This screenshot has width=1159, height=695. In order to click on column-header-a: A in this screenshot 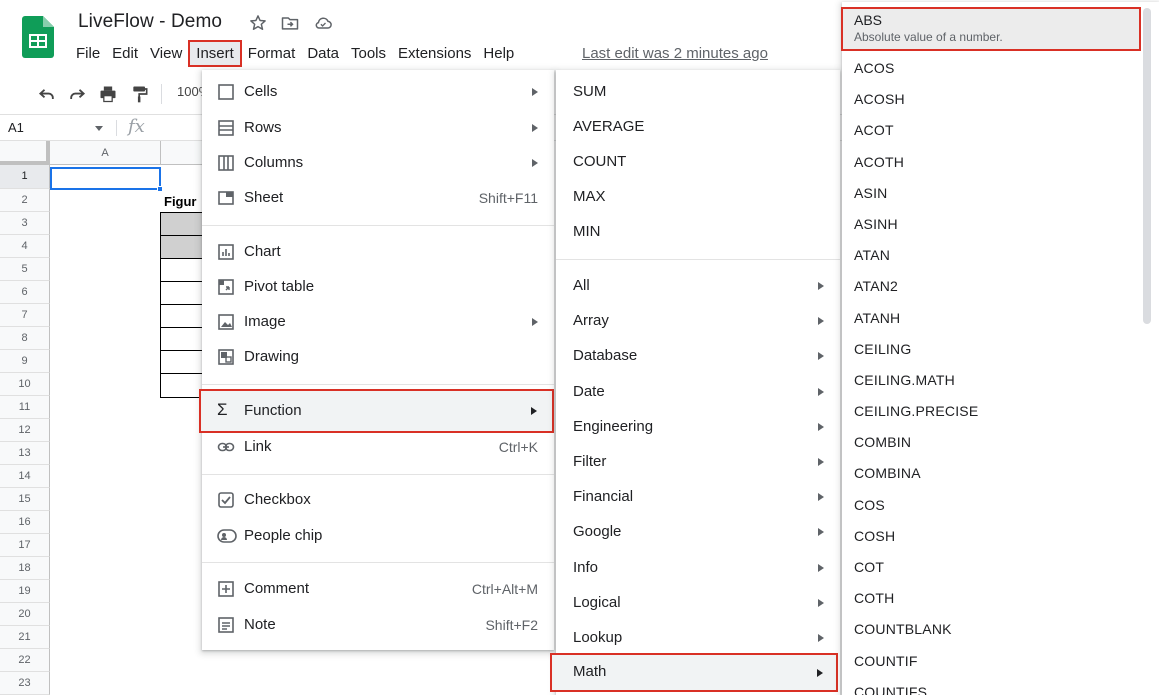, I will do `click(105, 153)`.